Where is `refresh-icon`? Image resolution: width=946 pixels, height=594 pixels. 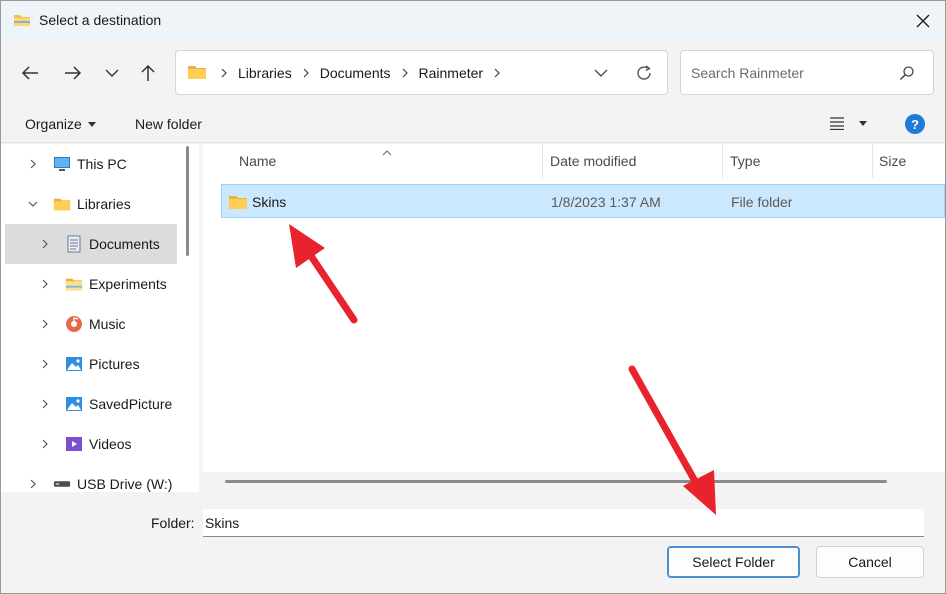 refresh-icon is located at coordinates (644, 72).